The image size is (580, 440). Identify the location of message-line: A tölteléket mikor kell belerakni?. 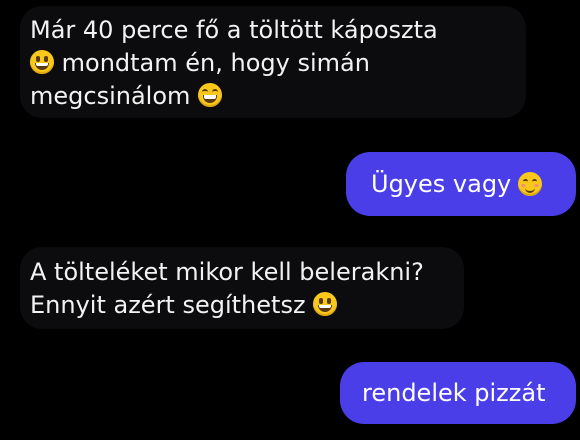
(247, 272).